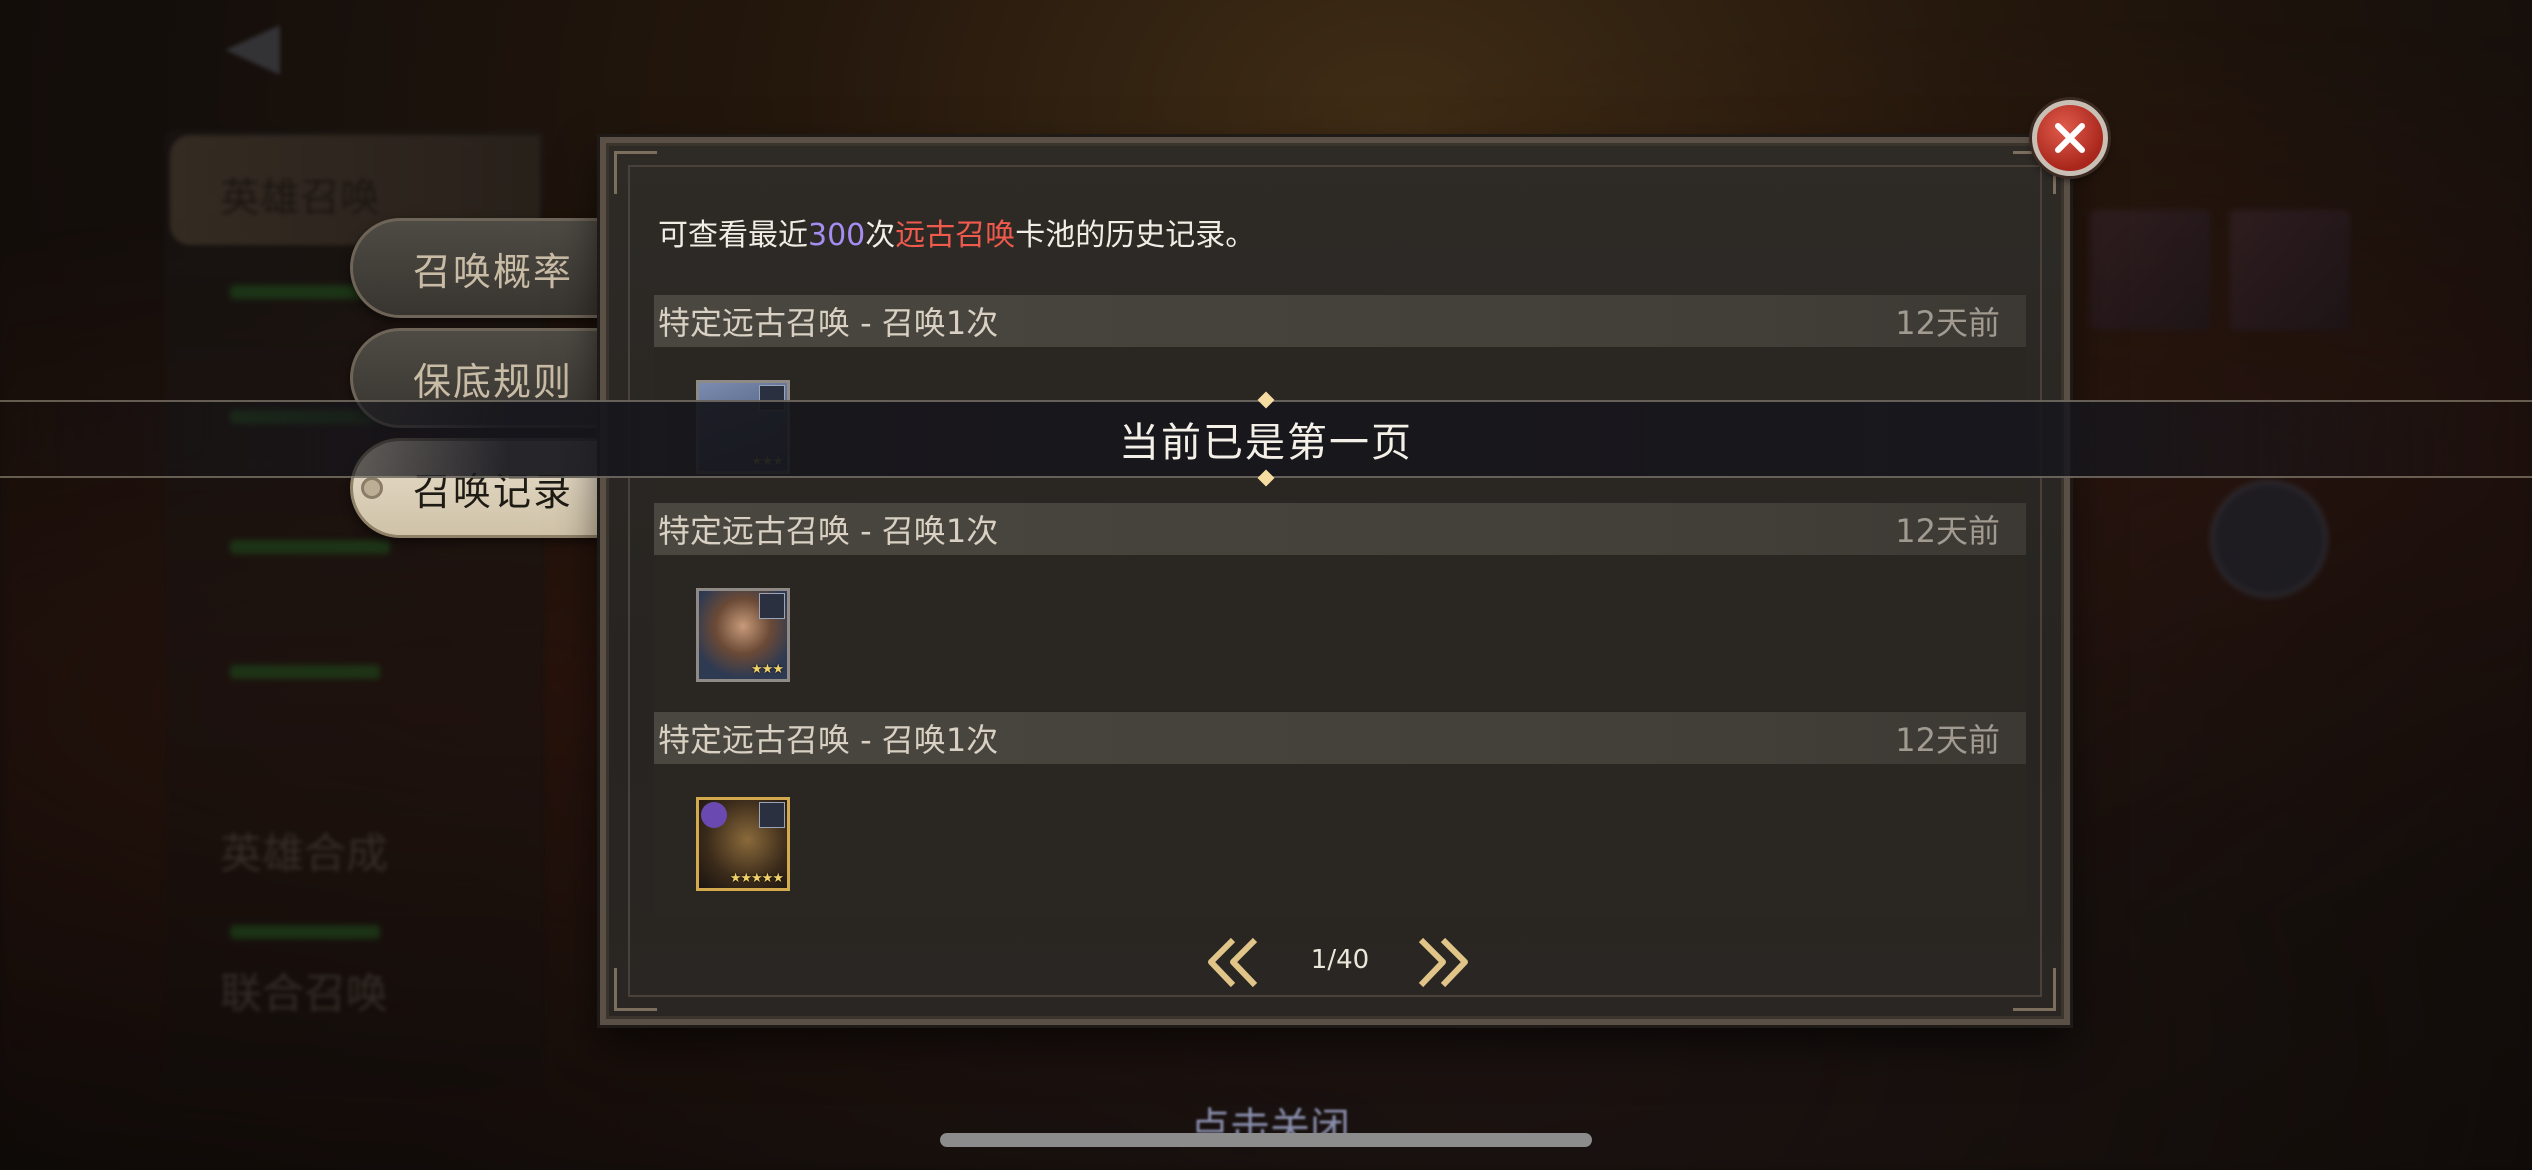 This screenshot has width=2532, height=1170. I want to click on pool-name: 远古召唤, so click(955, 235).